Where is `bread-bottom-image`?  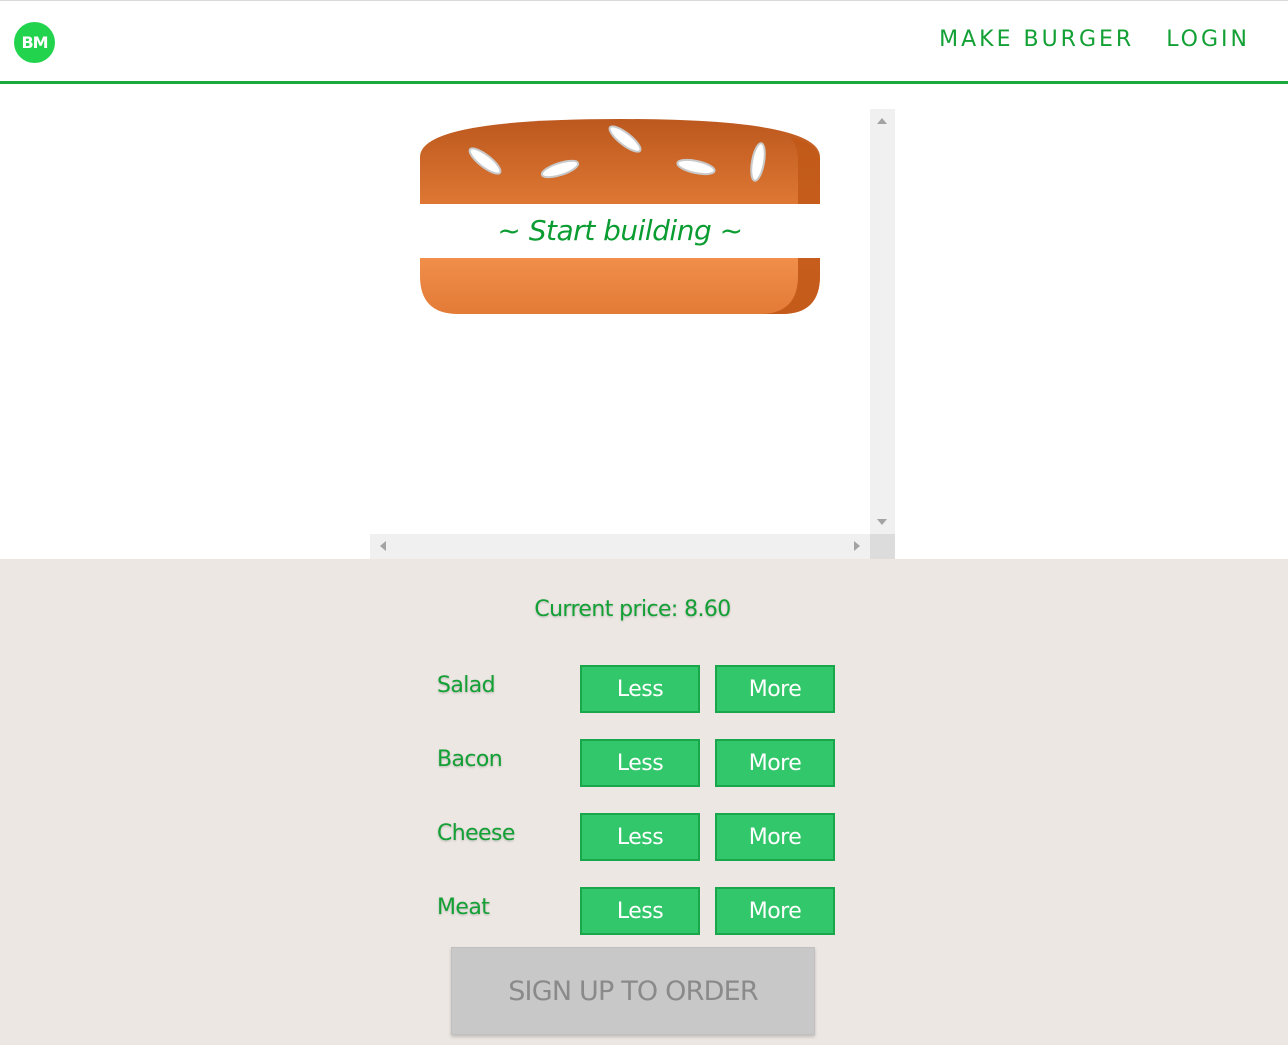
bread-bottom-image is located at coordinates (620, 286).